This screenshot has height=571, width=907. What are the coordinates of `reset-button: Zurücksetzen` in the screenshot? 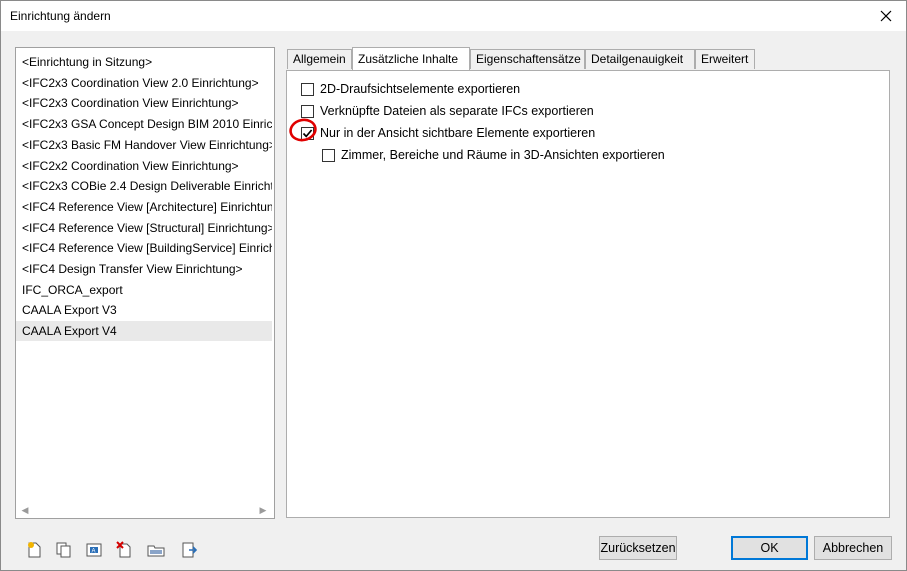 It's located at (638, 548).